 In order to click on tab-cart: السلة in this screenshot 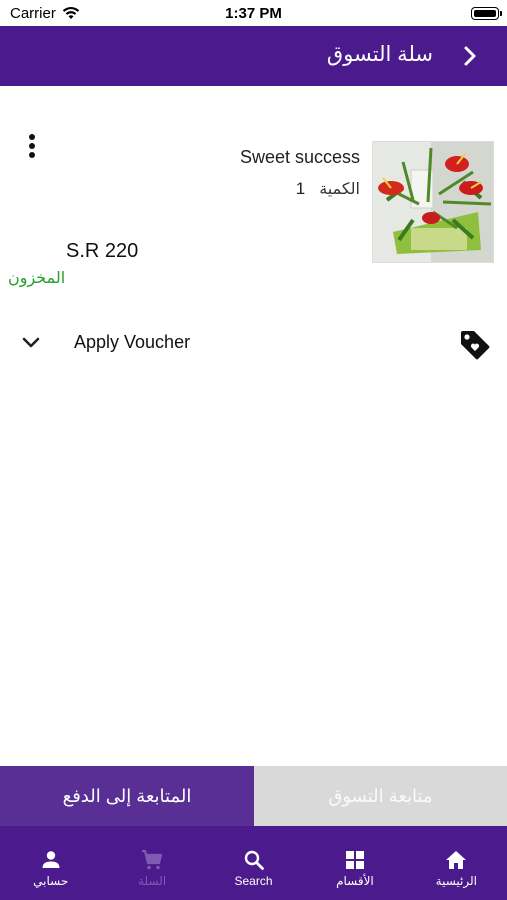, I will do `click(151, 863)`.